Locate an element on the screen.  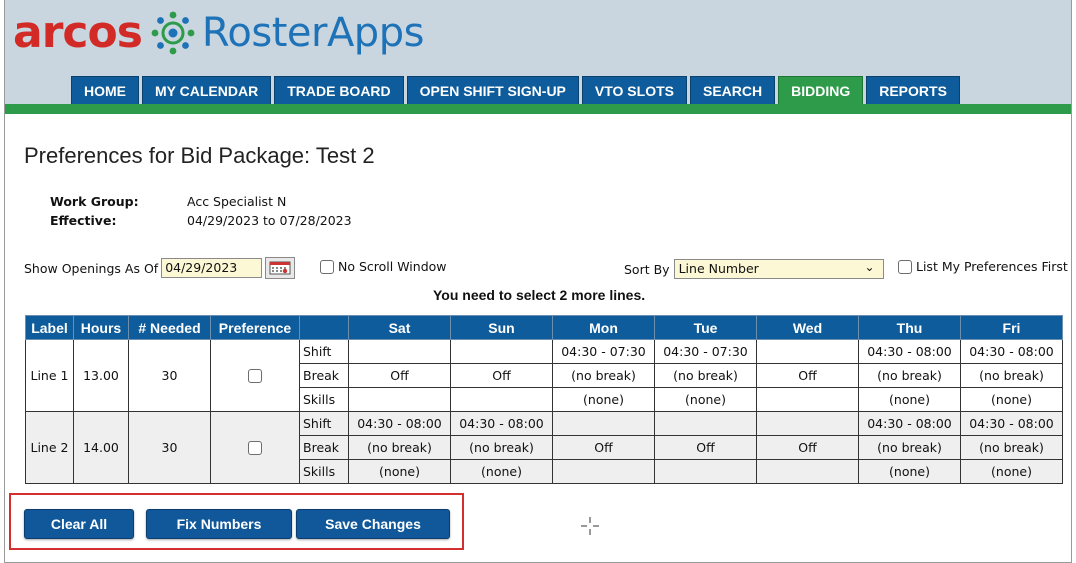
col-header-tue: Tue is located at coordinates (705, 327).